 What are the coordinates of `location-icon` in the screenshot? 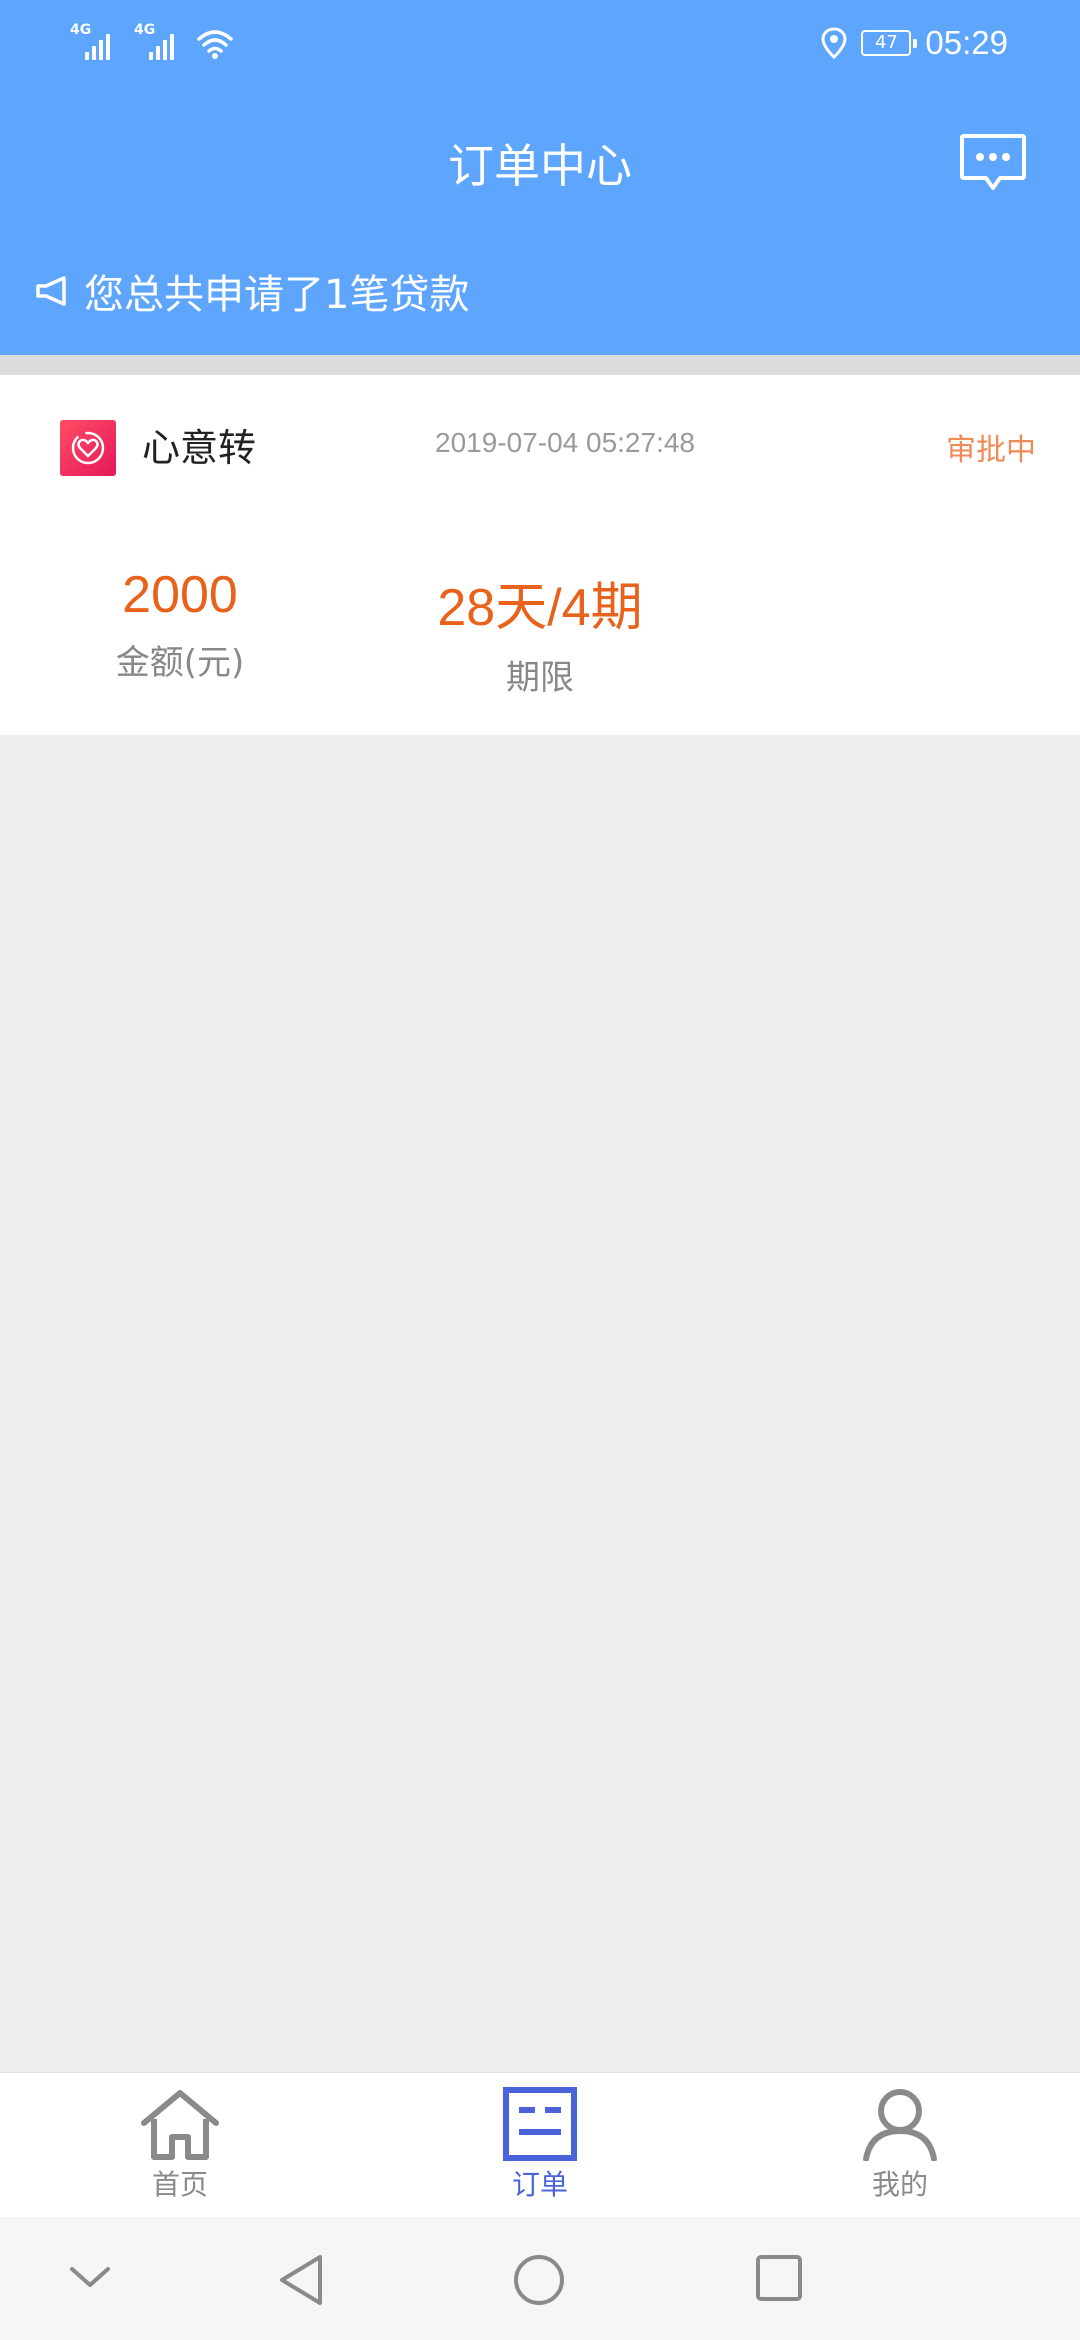 It's located at (834, 43).